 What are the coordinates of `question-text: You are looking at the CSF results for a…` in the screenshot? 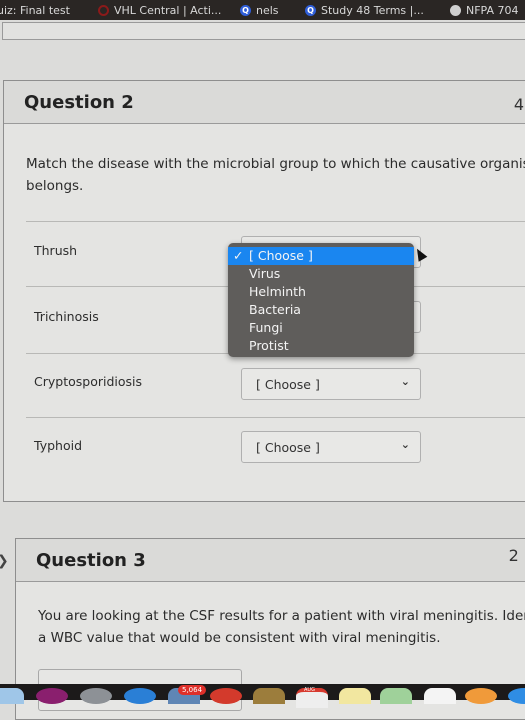 It's located at (281, 627).